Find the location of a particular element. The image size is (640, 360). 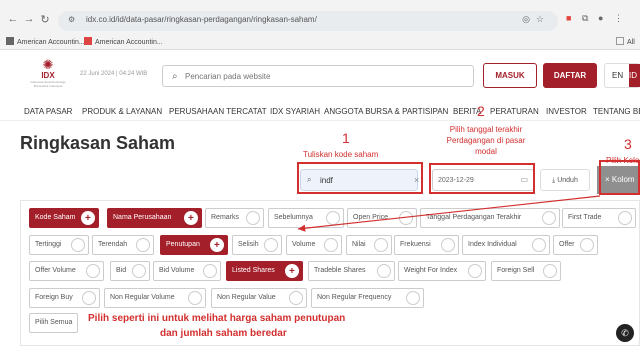

header-date: 22 Juni 2024 | 04:24 WIB is located at coordinates (114, 74).